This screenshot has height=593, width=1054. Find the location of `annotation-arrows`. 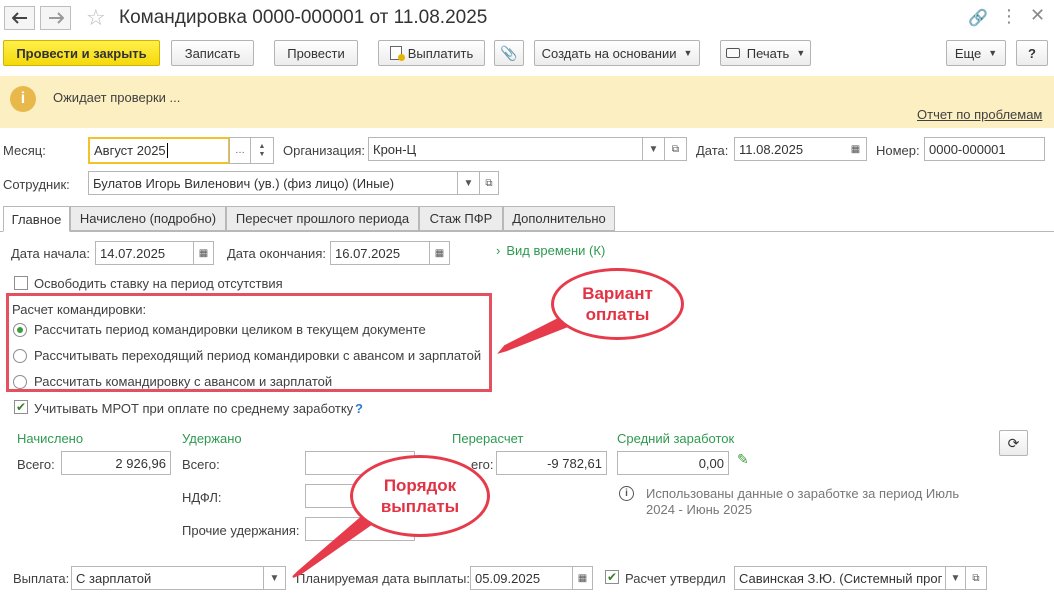

annotation-arrows is located at coordinates (436, 444).